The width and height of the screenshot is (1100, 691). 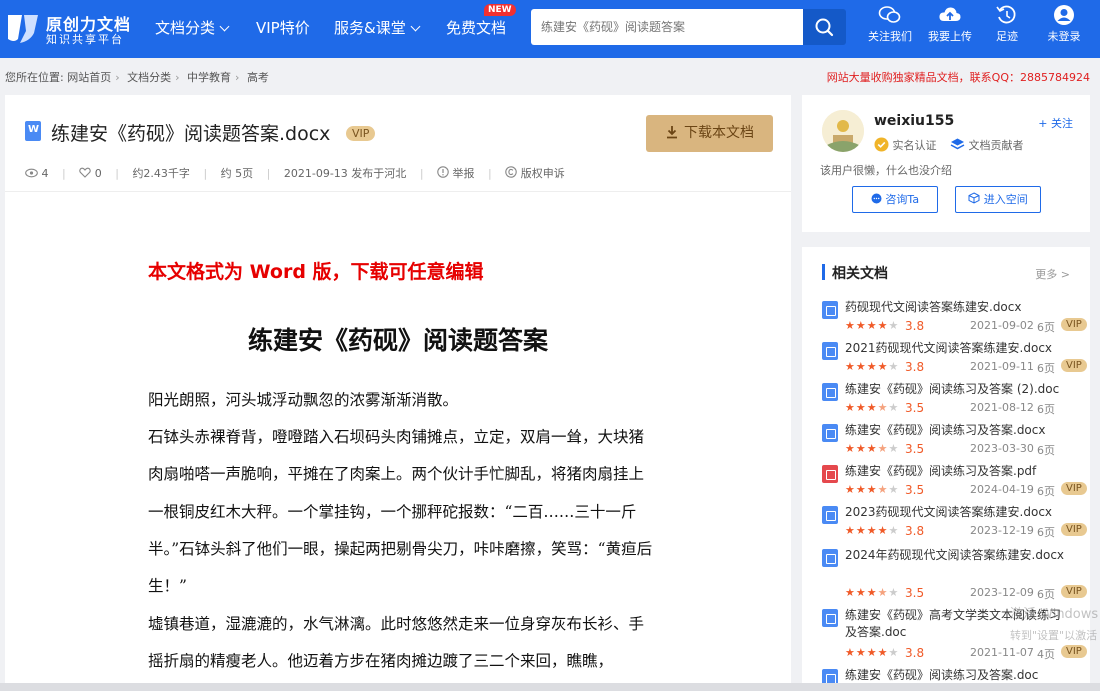 I want to click on breadcrumb-middle-school: 中学教育, so click(x=209, y=77).